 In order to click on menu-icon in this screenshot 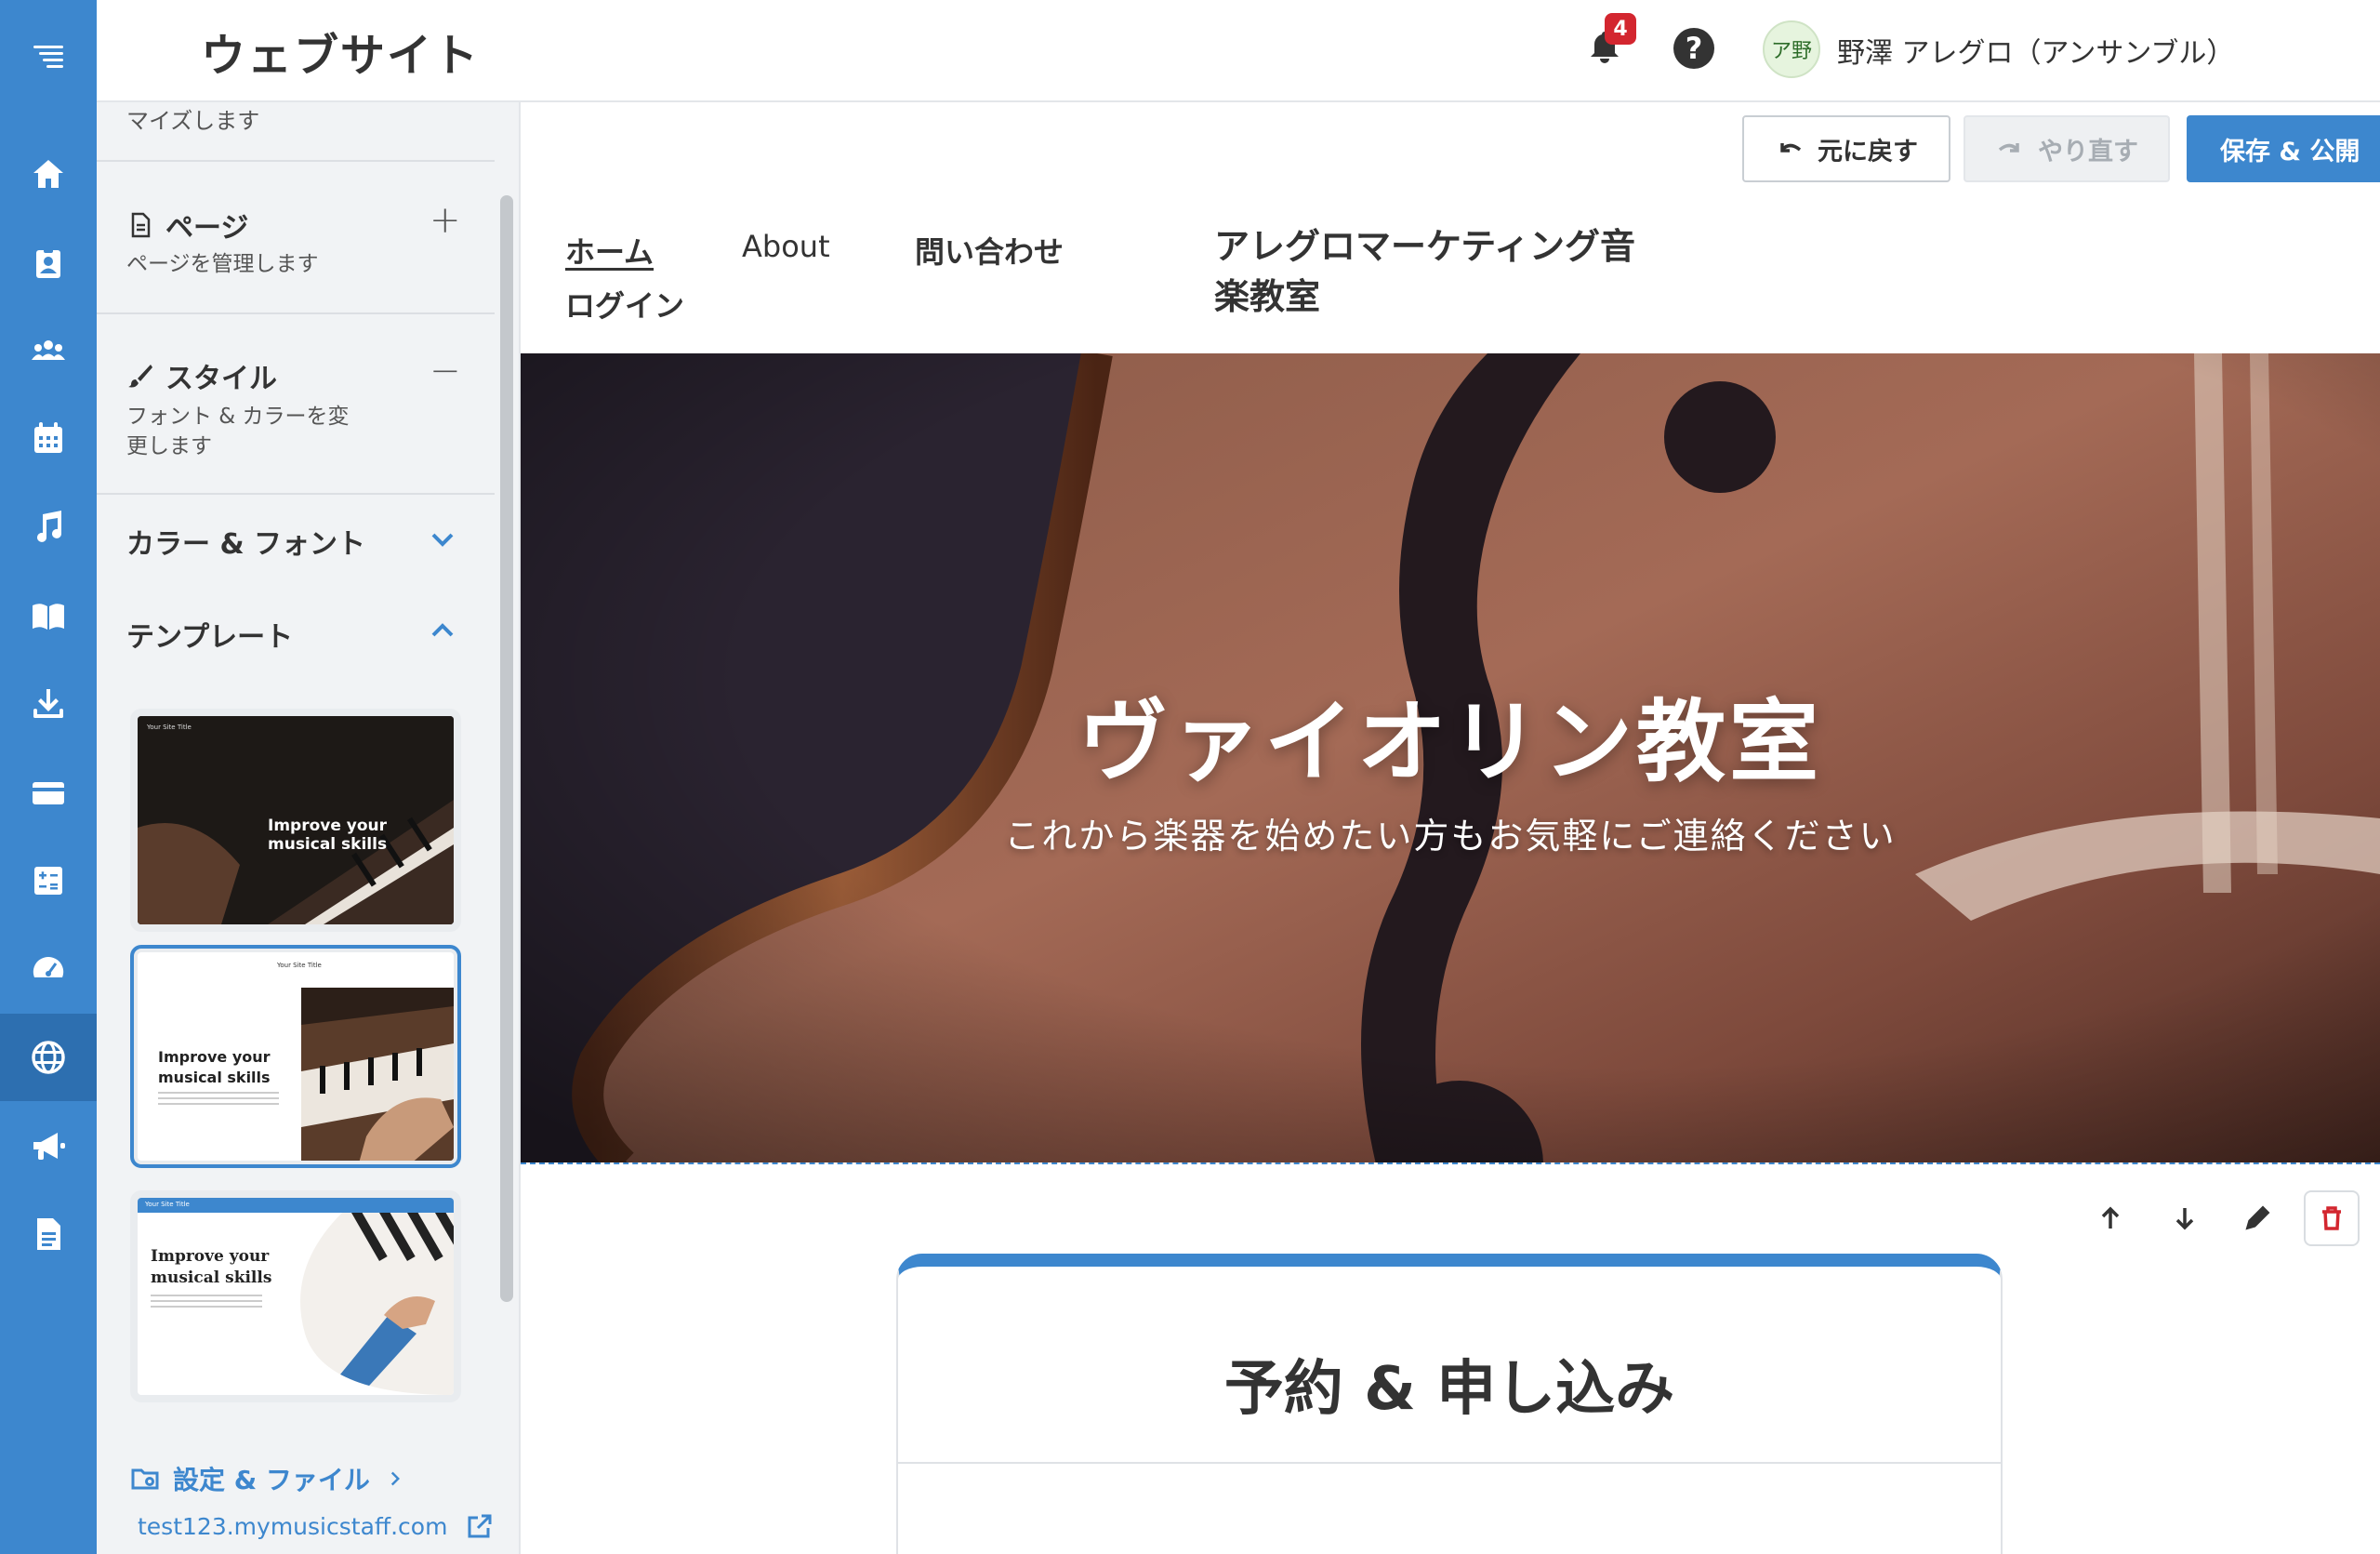, I will do `click(48, 57)`.